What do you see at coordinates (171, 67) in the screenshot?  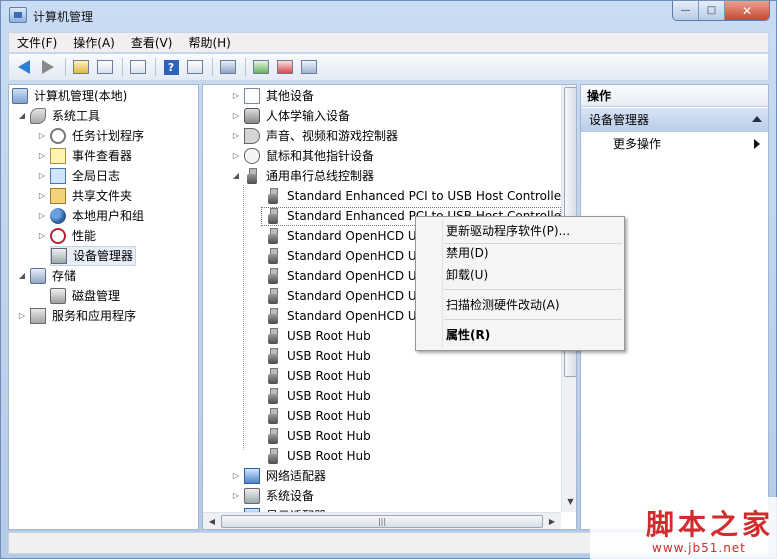 I see `help-button: ?` at bounding box center [171, 67].